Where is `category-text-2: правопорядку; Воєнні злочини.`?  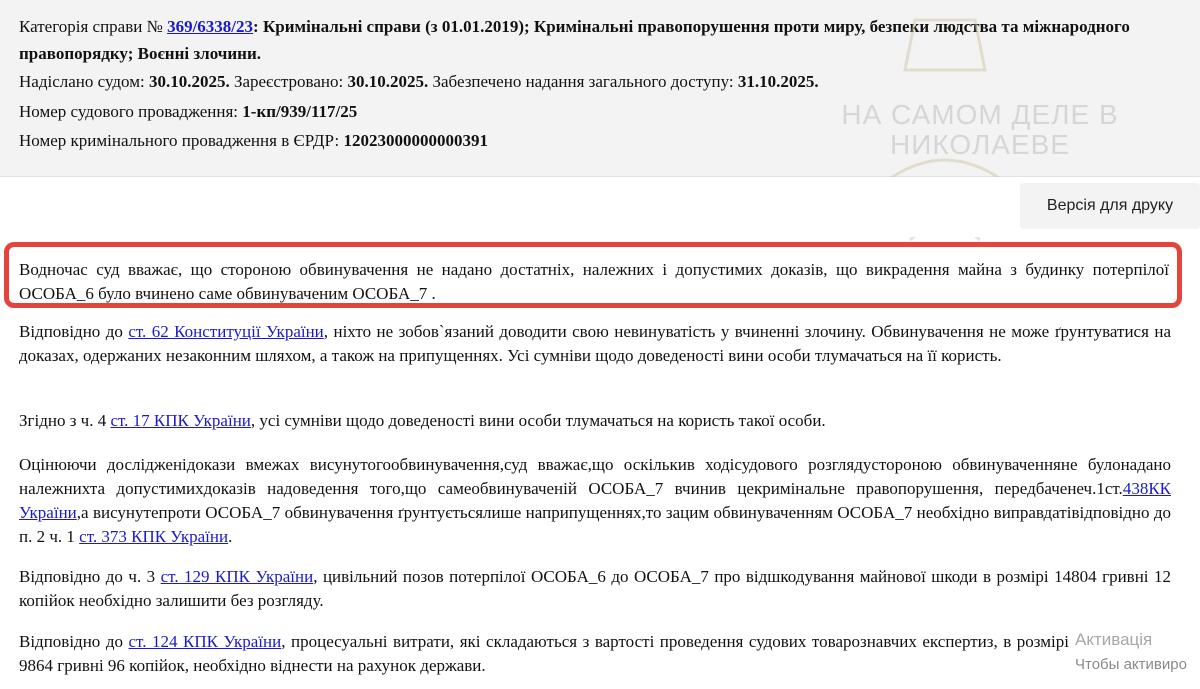 category-text-2: правопорядку; Воєнні злочини. is located at coordinates (140, 53).